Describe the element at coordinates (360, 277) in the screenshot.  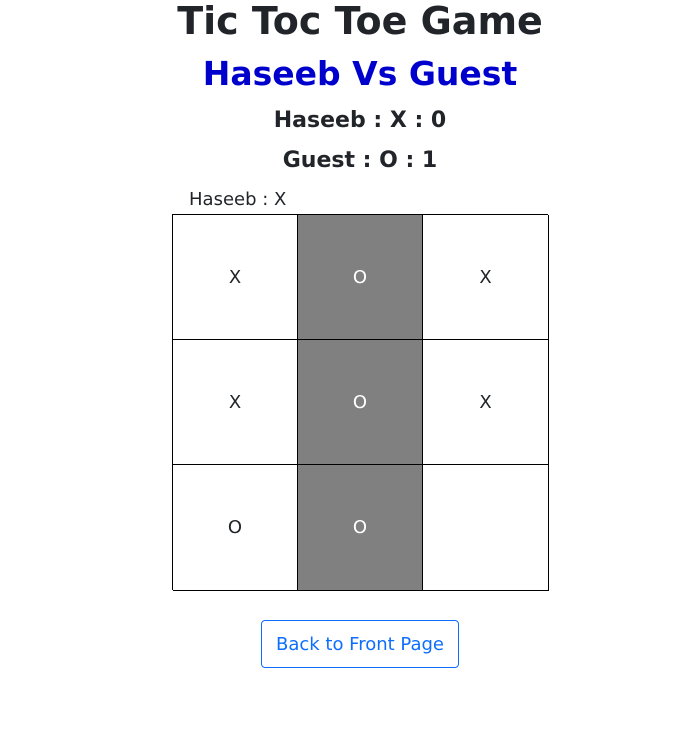
I see `board-cell-2: O` at that location.